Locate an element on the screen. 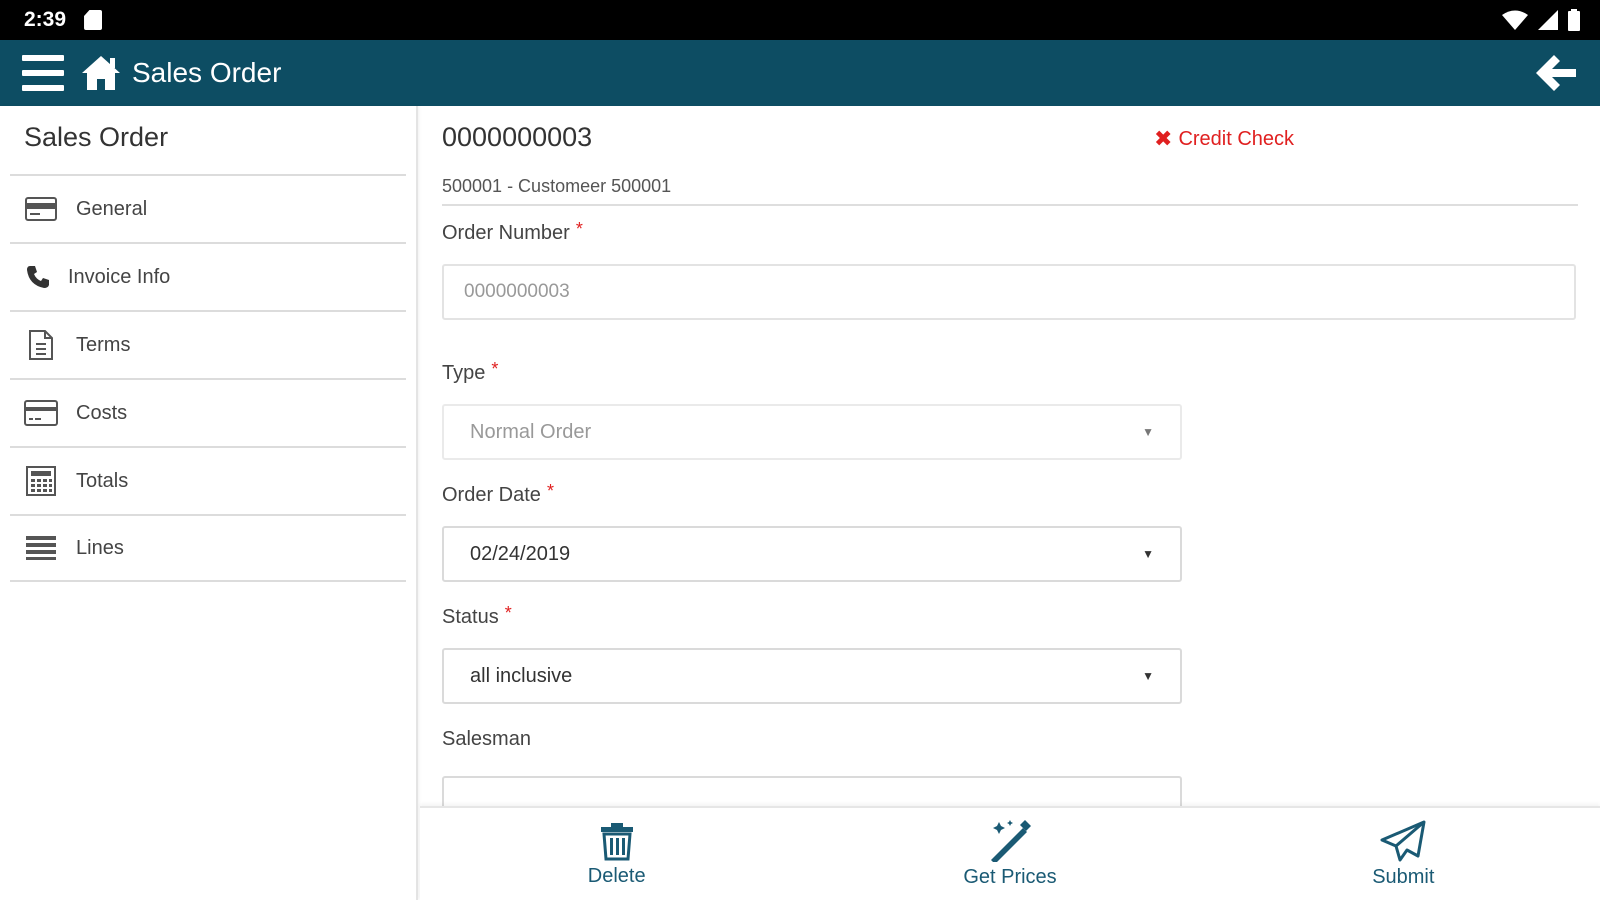 The image size is (1600, 900). sidebar-item-terms: Terms is located at coordinates (208, 344).